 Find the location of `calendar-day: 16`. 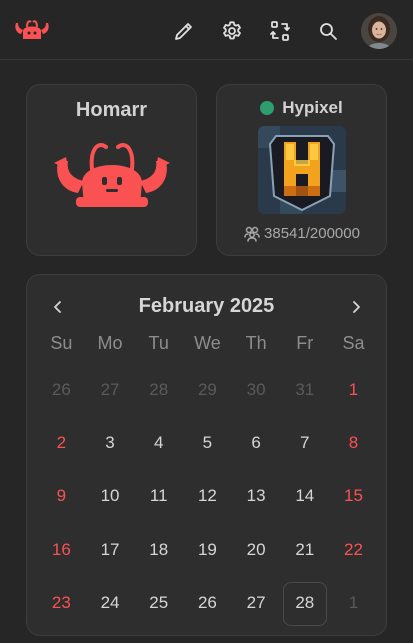

calendar-day: 16 is located at coordinates (61, 549).